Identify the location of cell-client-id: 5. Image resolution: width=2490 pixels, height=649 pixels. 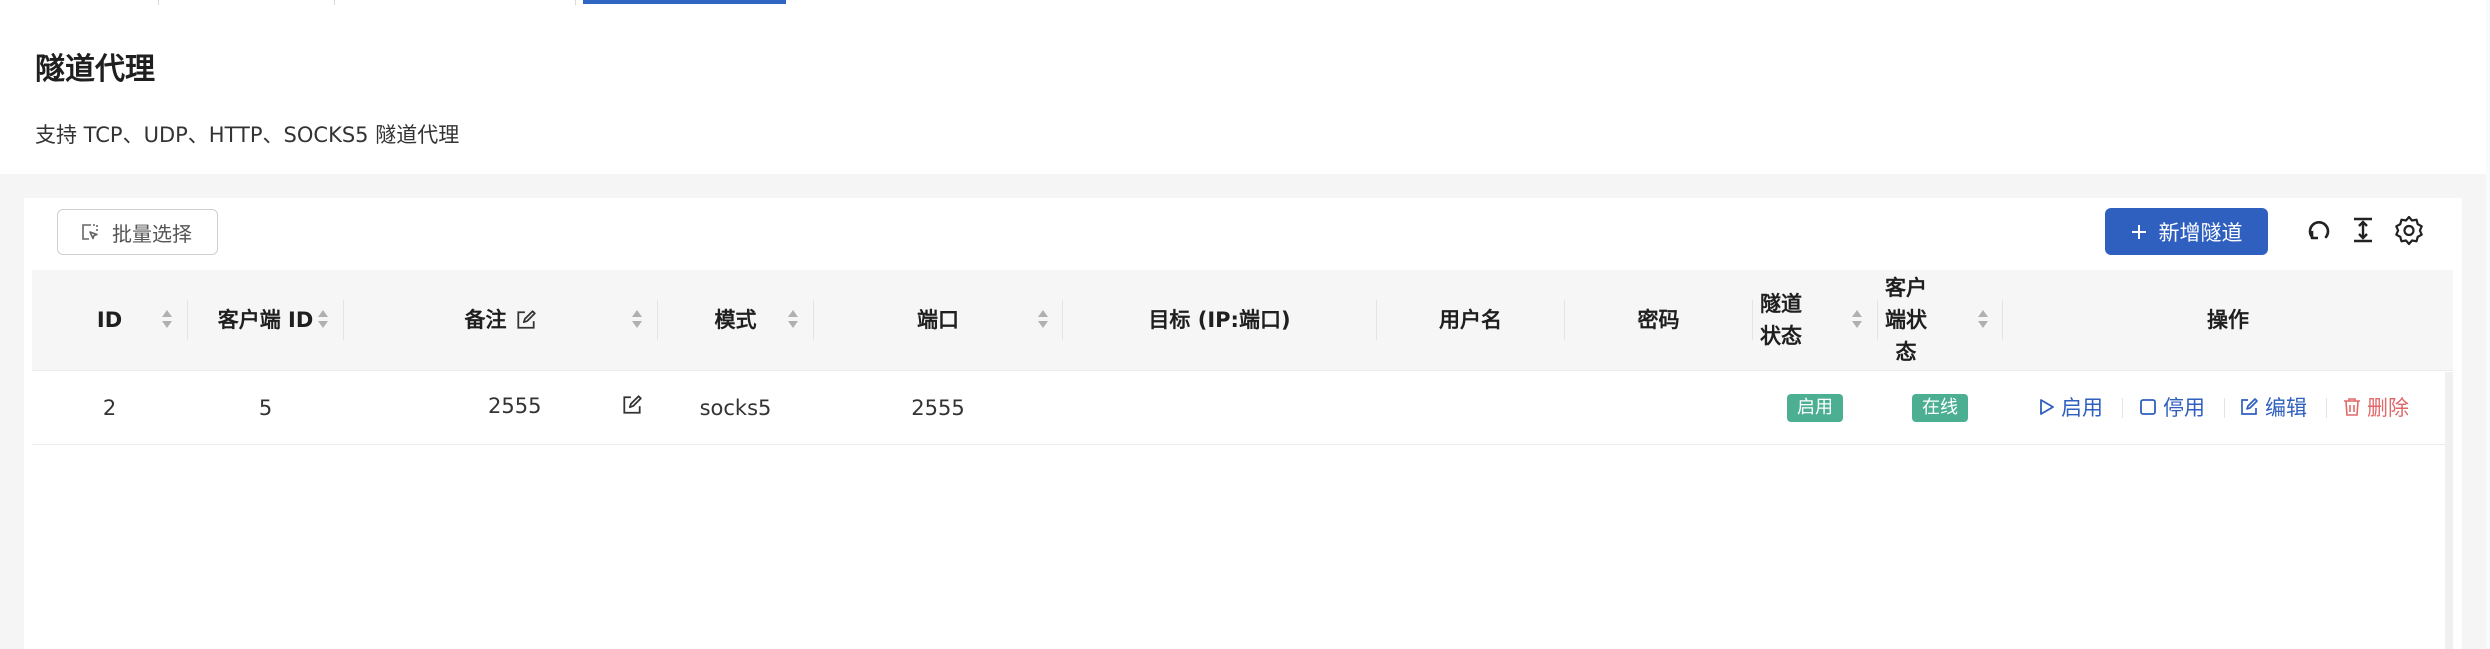
(265, 408).